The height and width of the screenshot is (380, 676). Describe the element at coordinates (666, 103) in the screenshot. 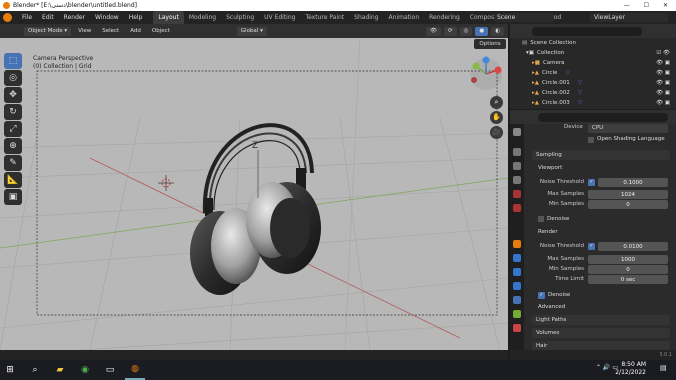

I see `circle-003-visibility-icon: 👁 ▣` at that location.